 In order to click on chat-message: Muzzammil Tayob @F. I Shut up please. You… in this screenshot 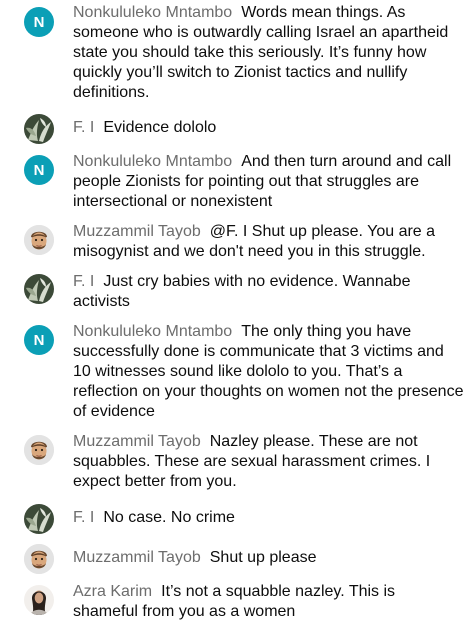, I will do `click(235, 243)`.